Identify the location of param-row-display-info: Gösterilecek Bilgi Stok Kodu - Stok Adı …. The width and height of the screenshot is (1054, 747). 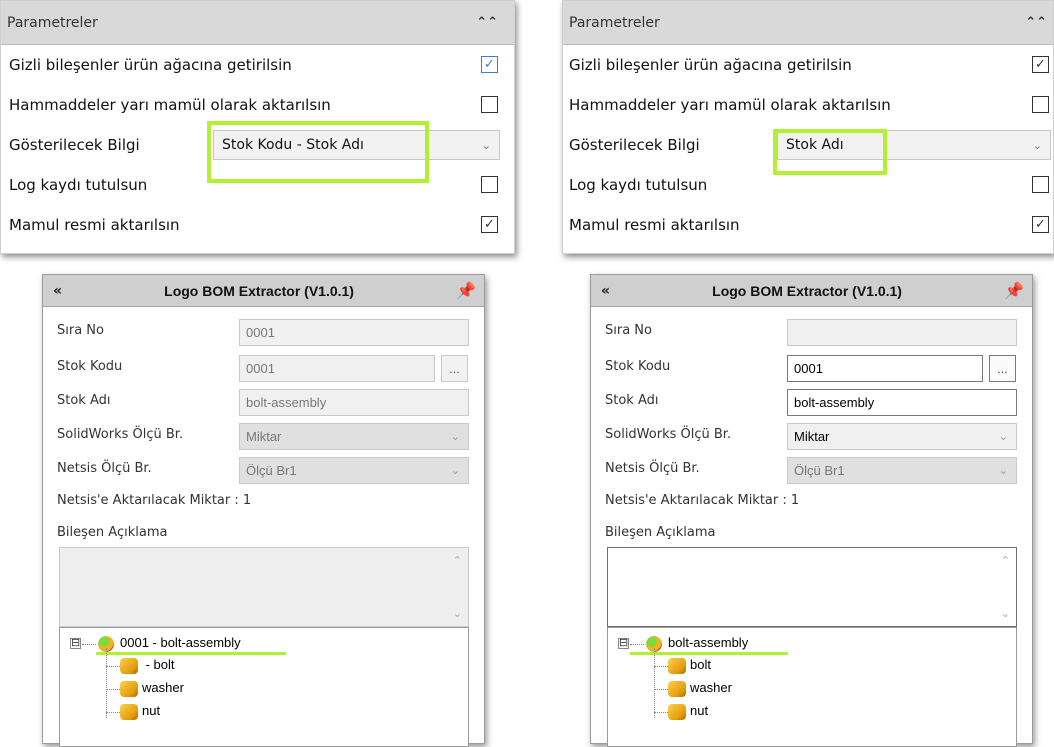
(257, 145).